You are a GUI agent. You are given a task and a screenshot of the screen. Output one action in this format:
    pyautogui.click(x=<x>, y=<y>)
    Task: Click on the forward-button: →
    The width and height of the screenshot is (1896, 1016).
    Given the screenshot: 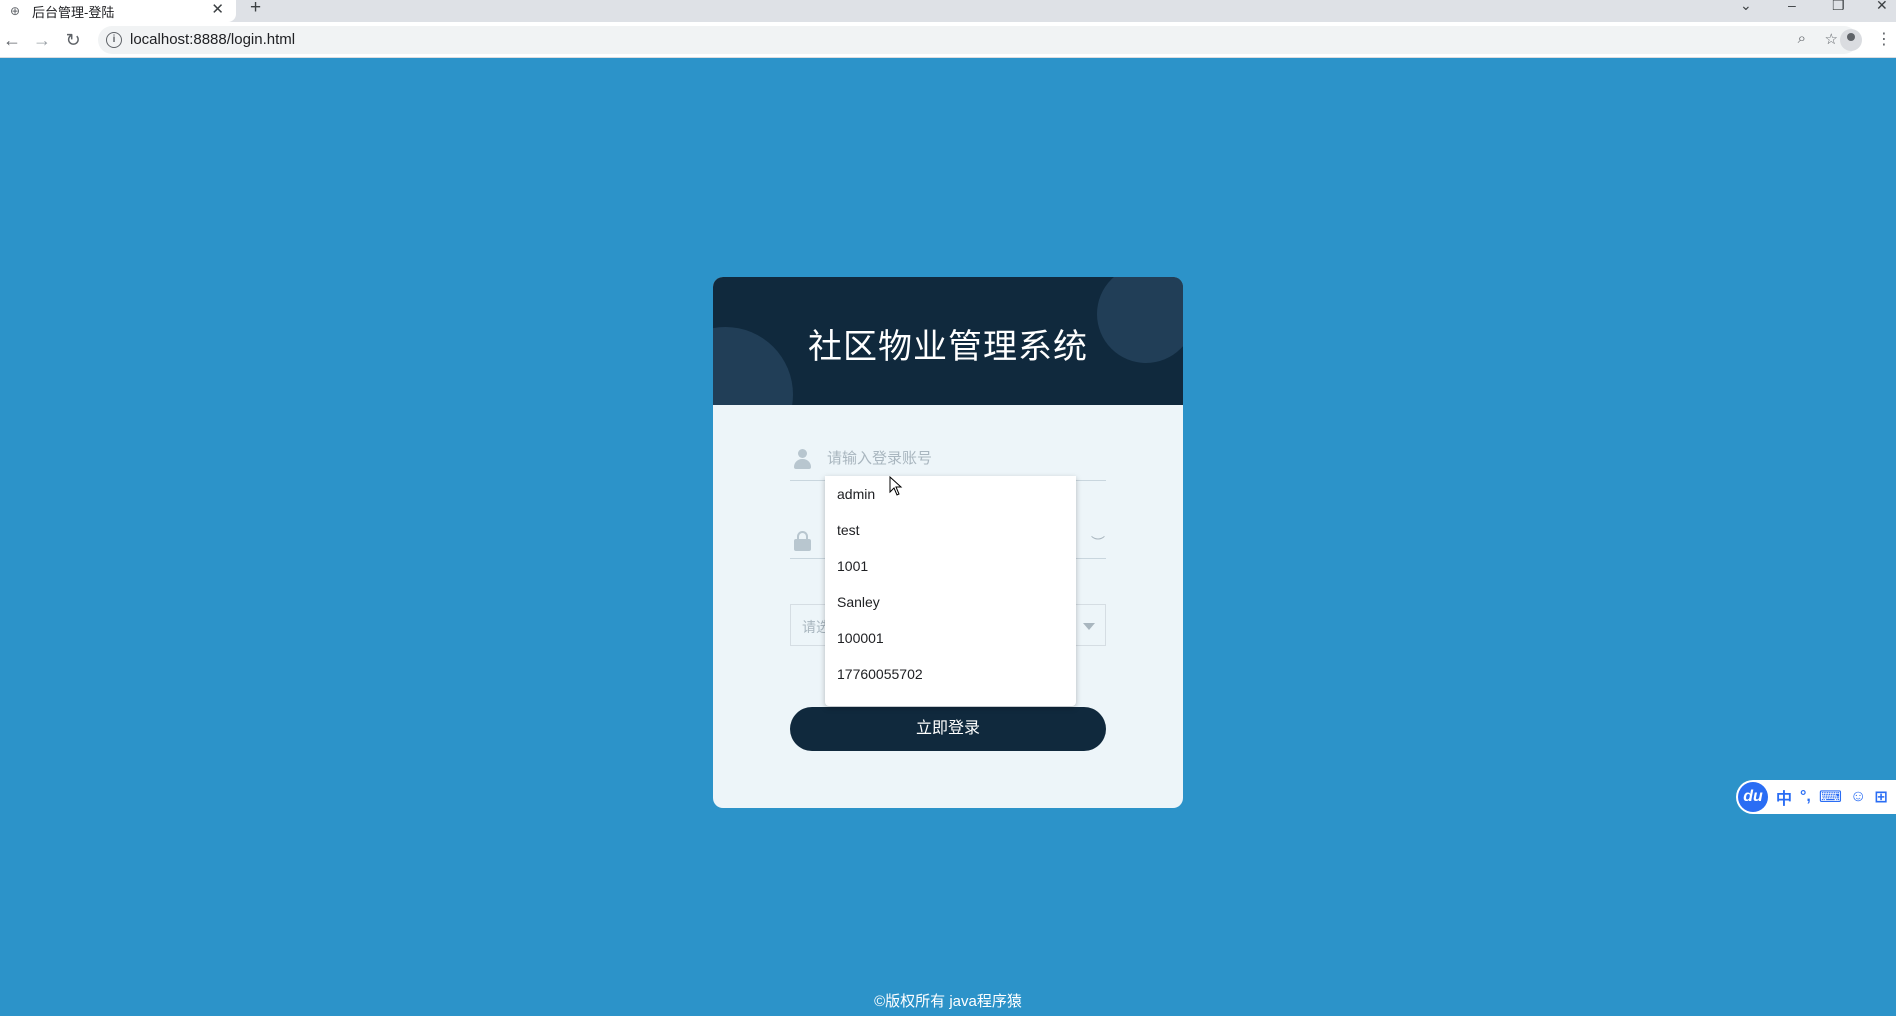 What is the action you would take?
    pyautogui.click(x=42, y=40)
    